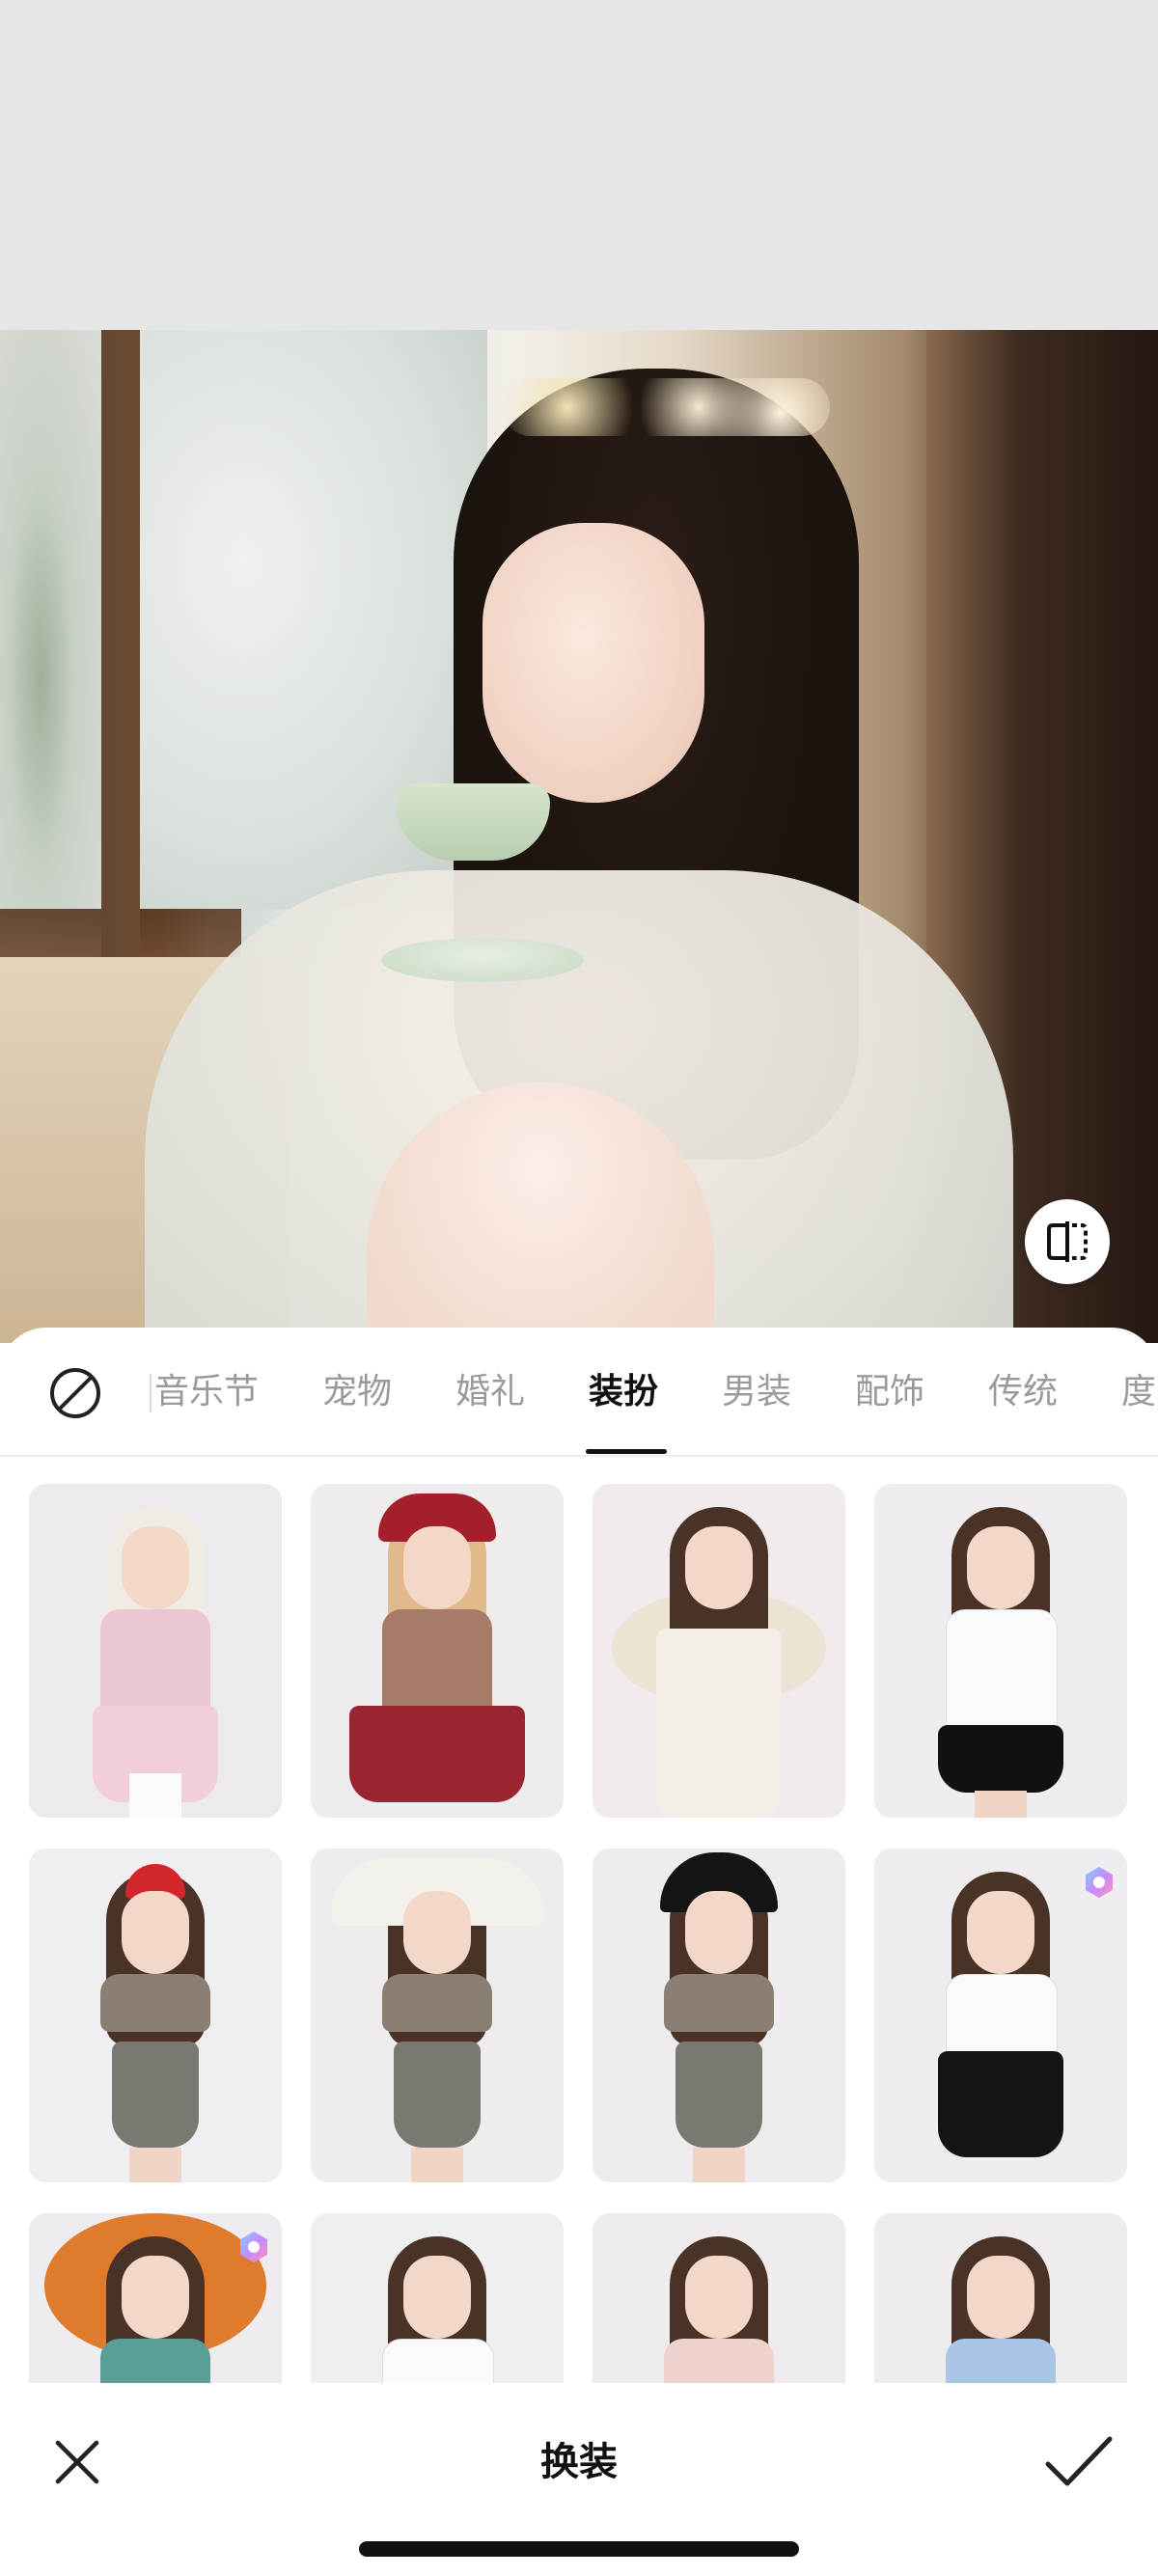 This screenshot has height=2576, width=1158. Describe the element at coordinates (579, 2462) in the screenshot. I see `page-title: 换装` at that location.